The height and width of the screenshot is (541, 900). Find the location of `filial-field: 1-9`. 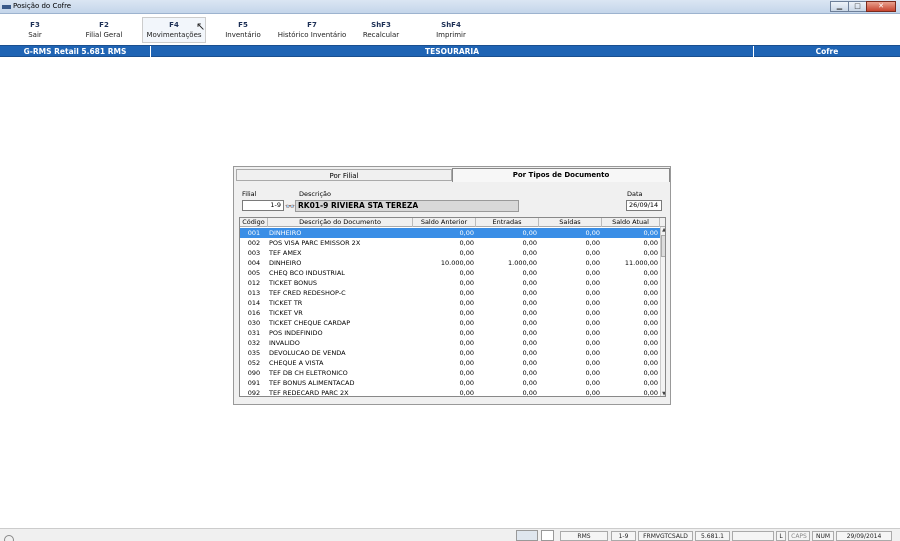

filial-field: 1-9 is located at coordinates (263, 205).